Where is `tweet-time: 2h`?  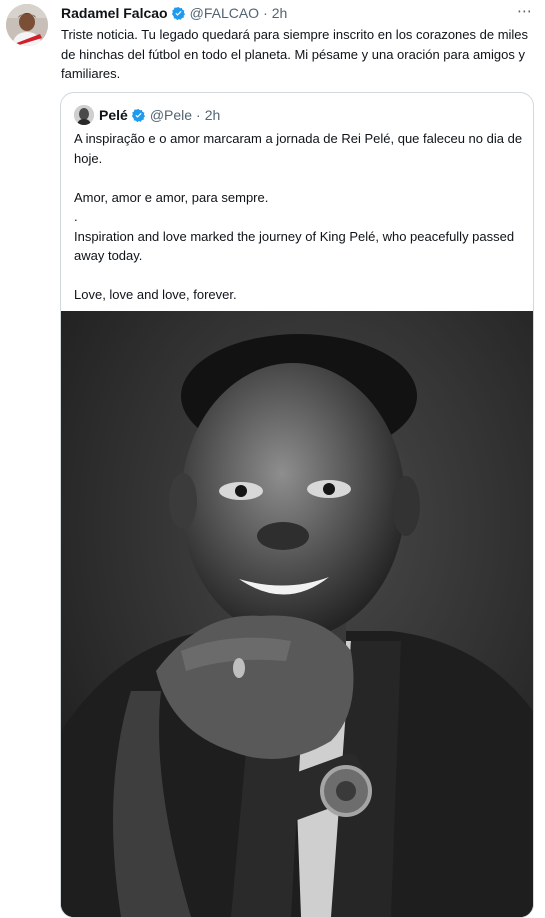
tweet-time: 2h is located at coordinates (280, 13).